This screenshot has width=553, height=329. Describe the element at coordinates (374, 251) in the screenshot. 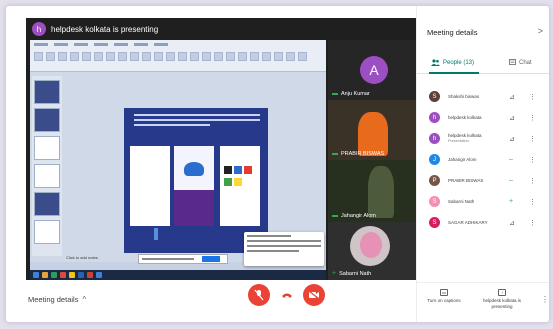

I see `participant-tile: + Sabarni Nath` at that location.